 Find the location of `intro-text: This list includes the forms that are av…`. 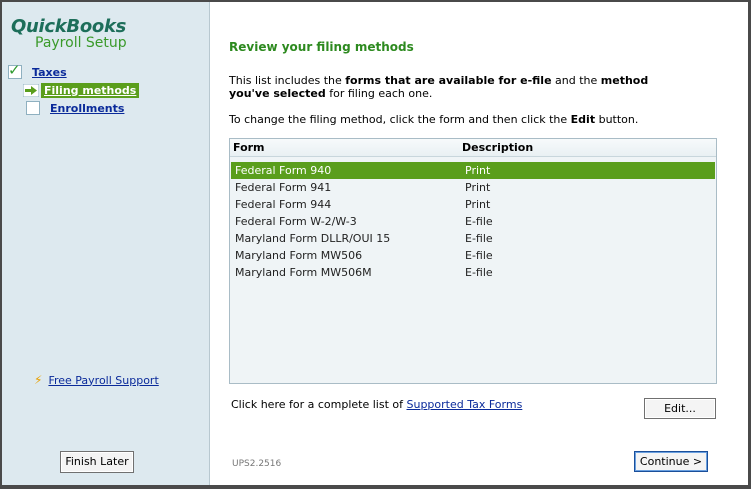

intro-text: This list includes the forms that are av… is located at coordinates (439, 87).